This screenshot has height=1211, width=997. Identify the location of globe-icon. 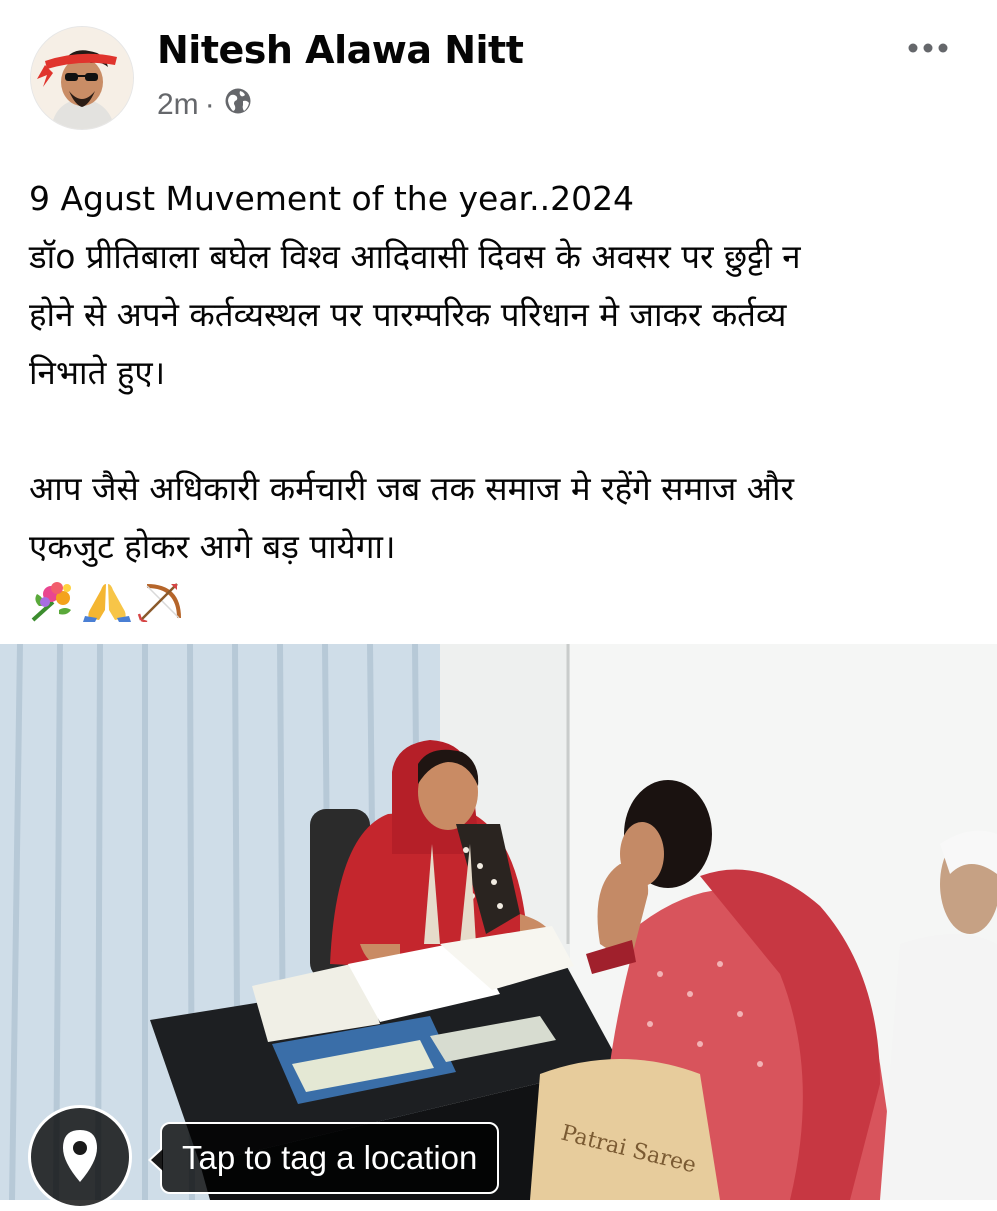
(238, 105).